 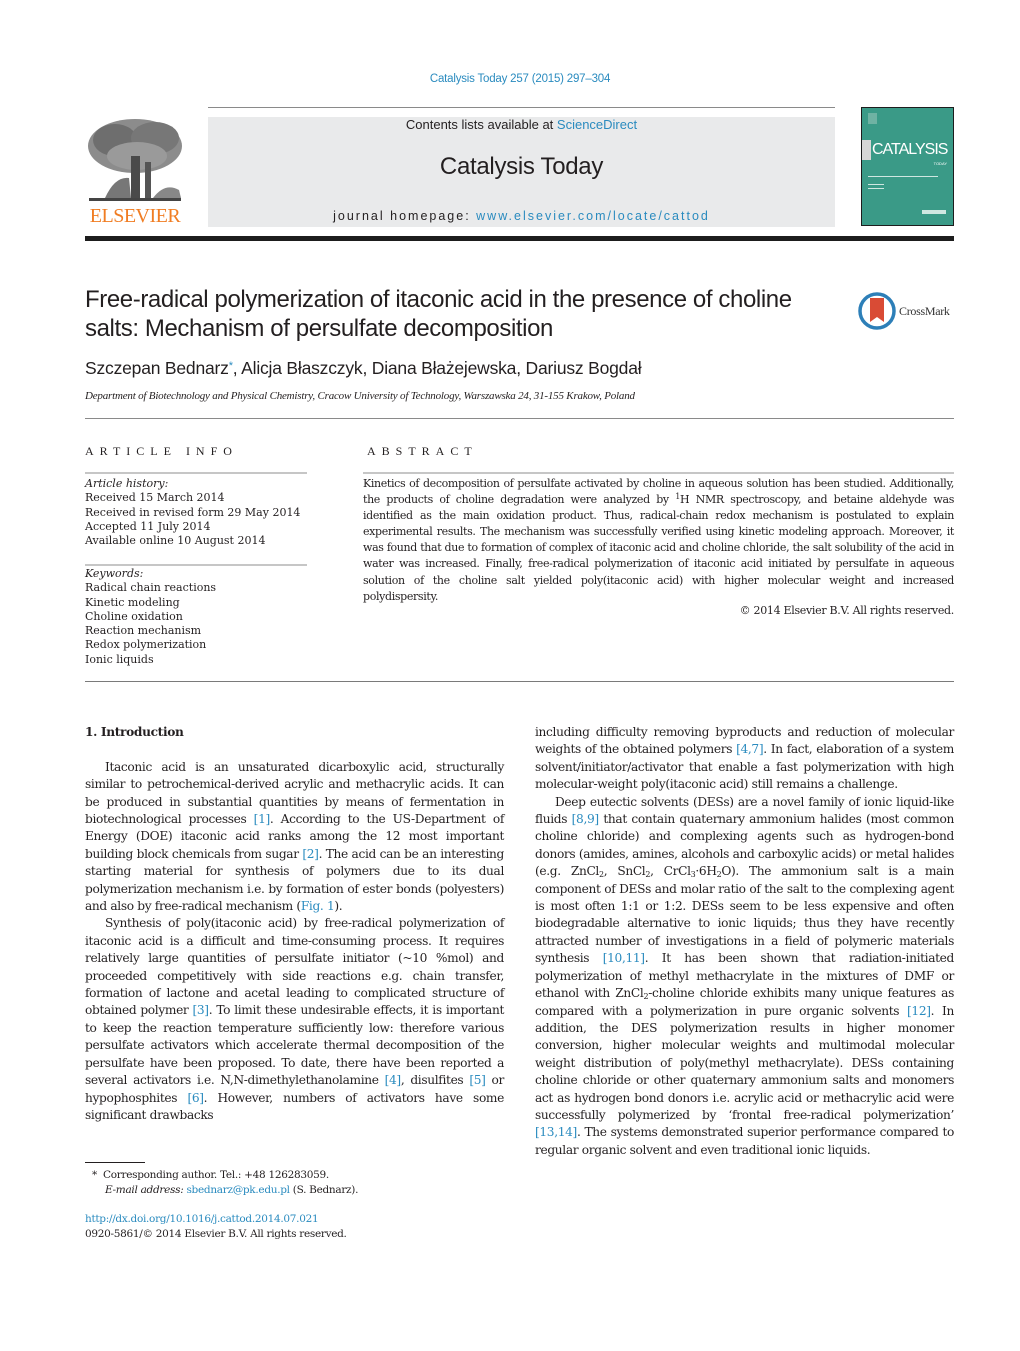 What do you see at coordinates (556, 1132) in the screenshot?
I see `citation-link: [13,14]` at bounding box center [556, 1132].